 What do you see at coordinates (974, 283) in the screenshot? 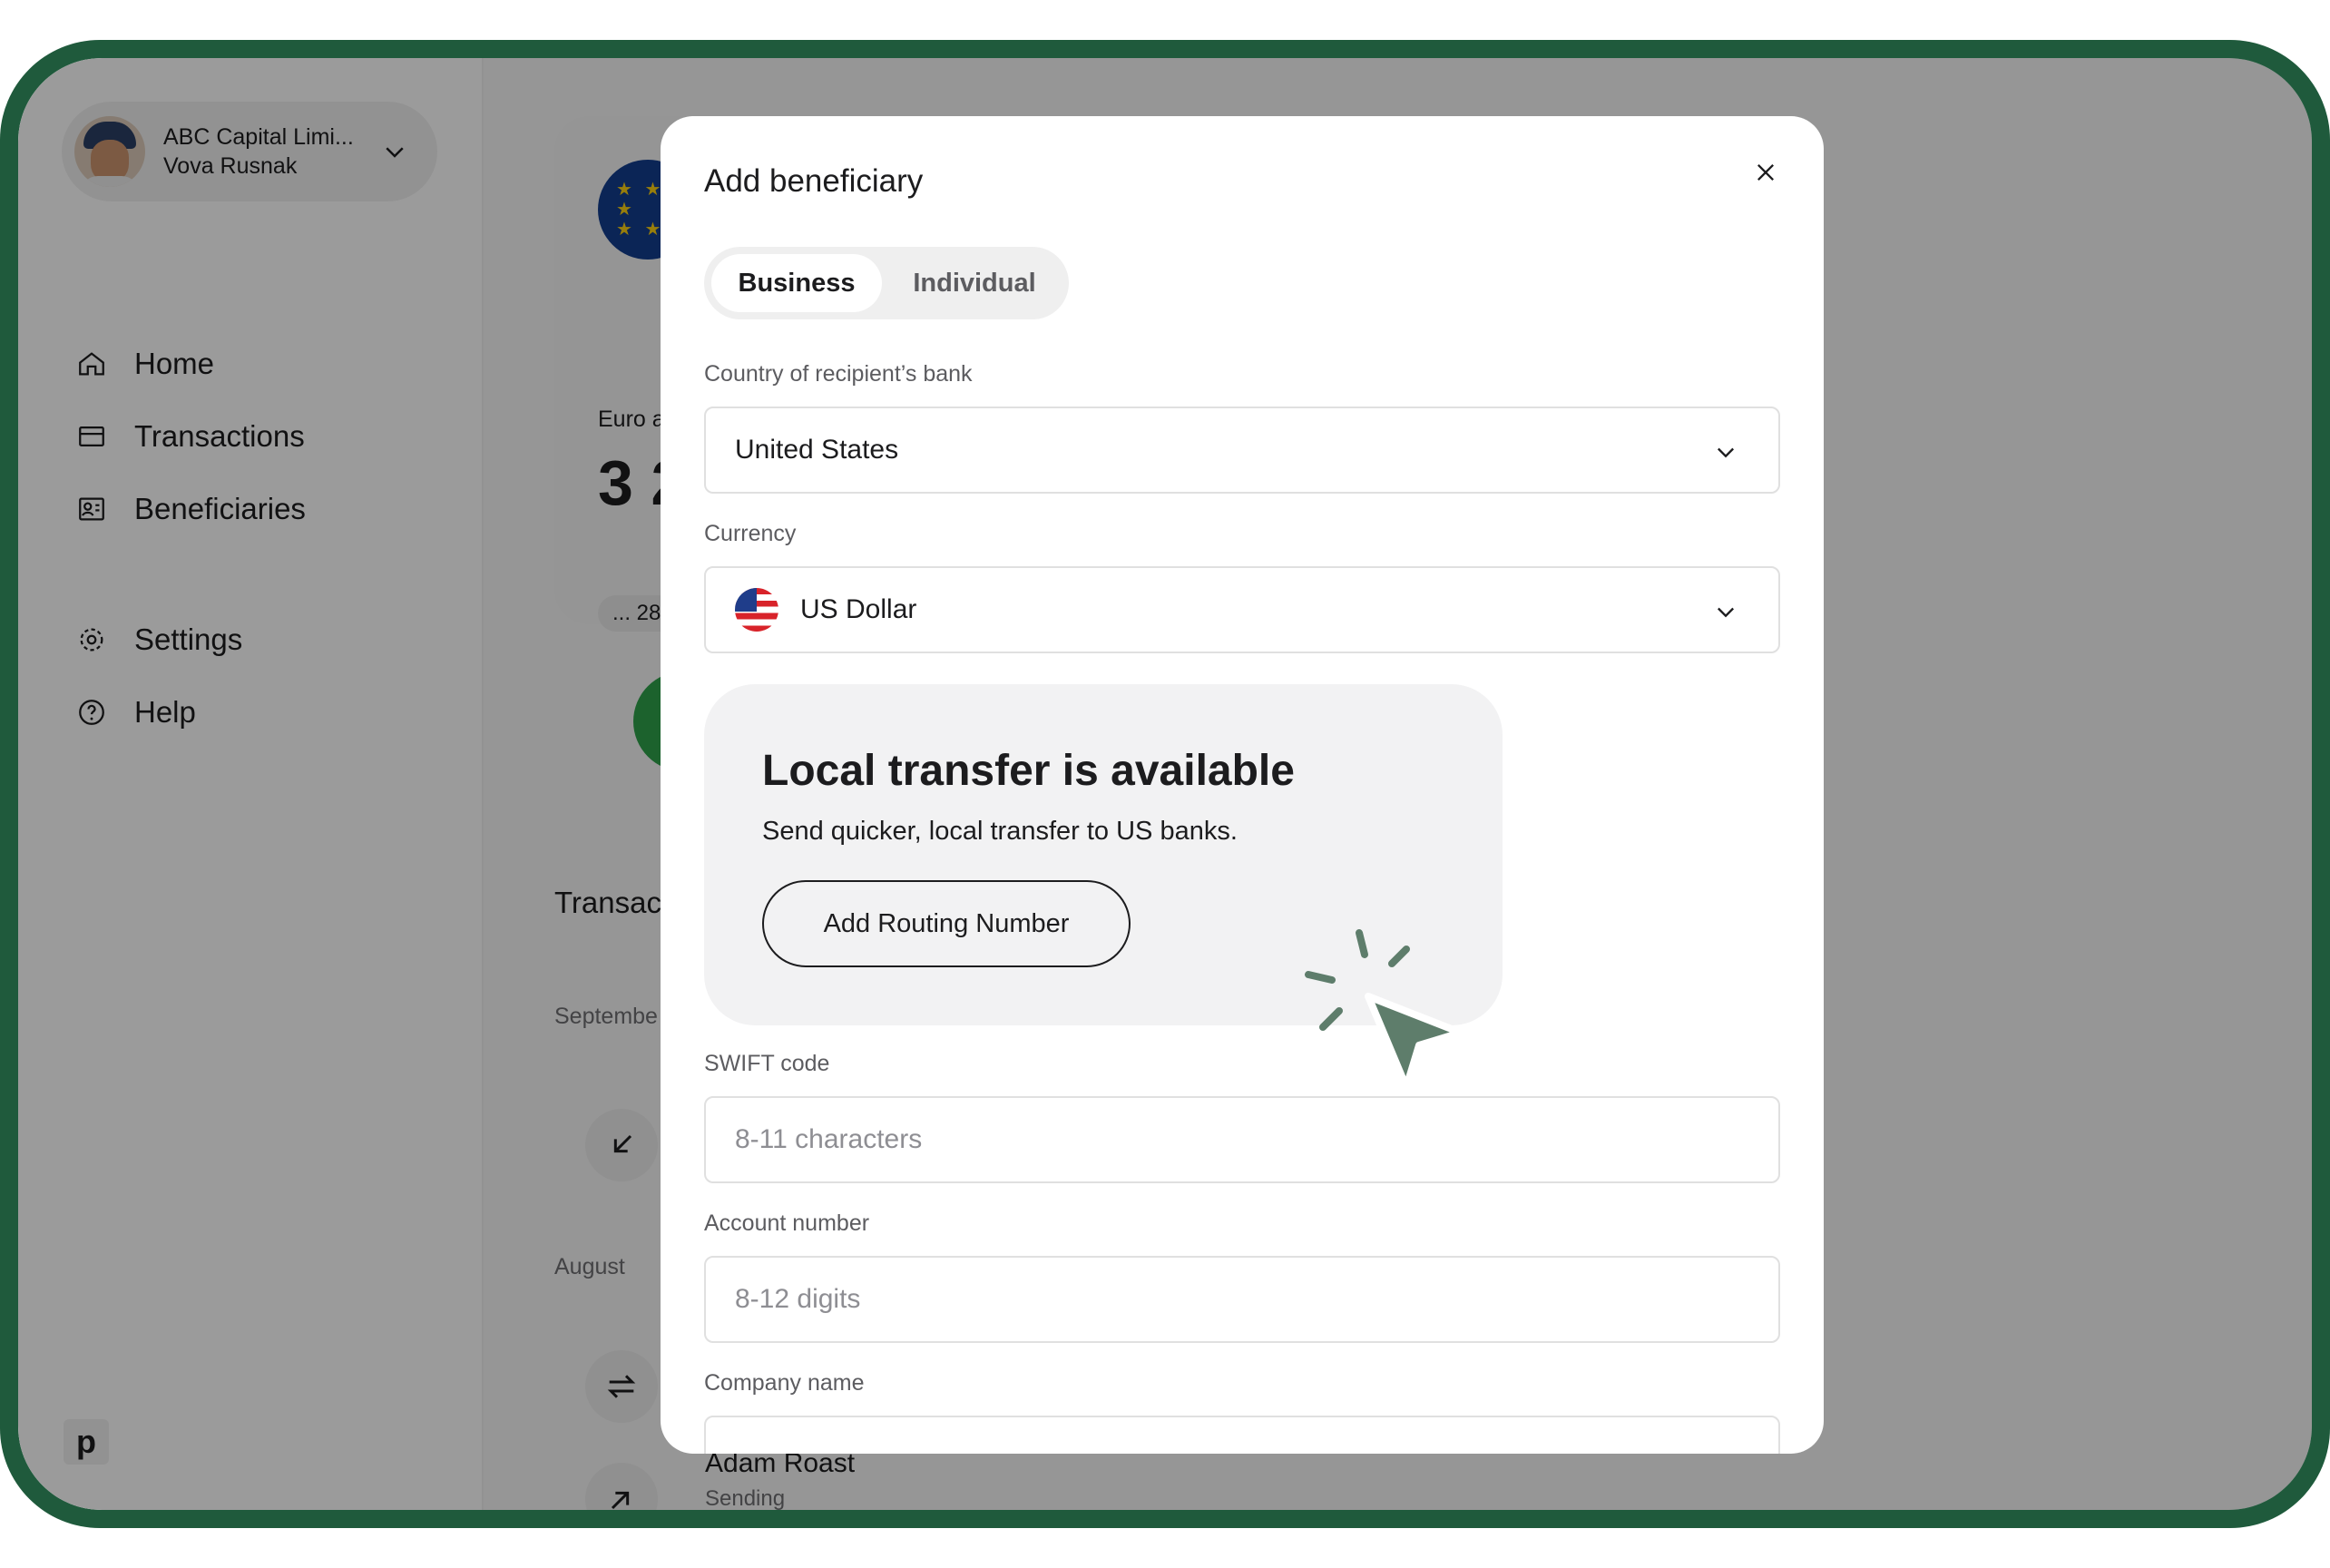
I see `tab-individual: Individual` at bounding box center [974, 283].